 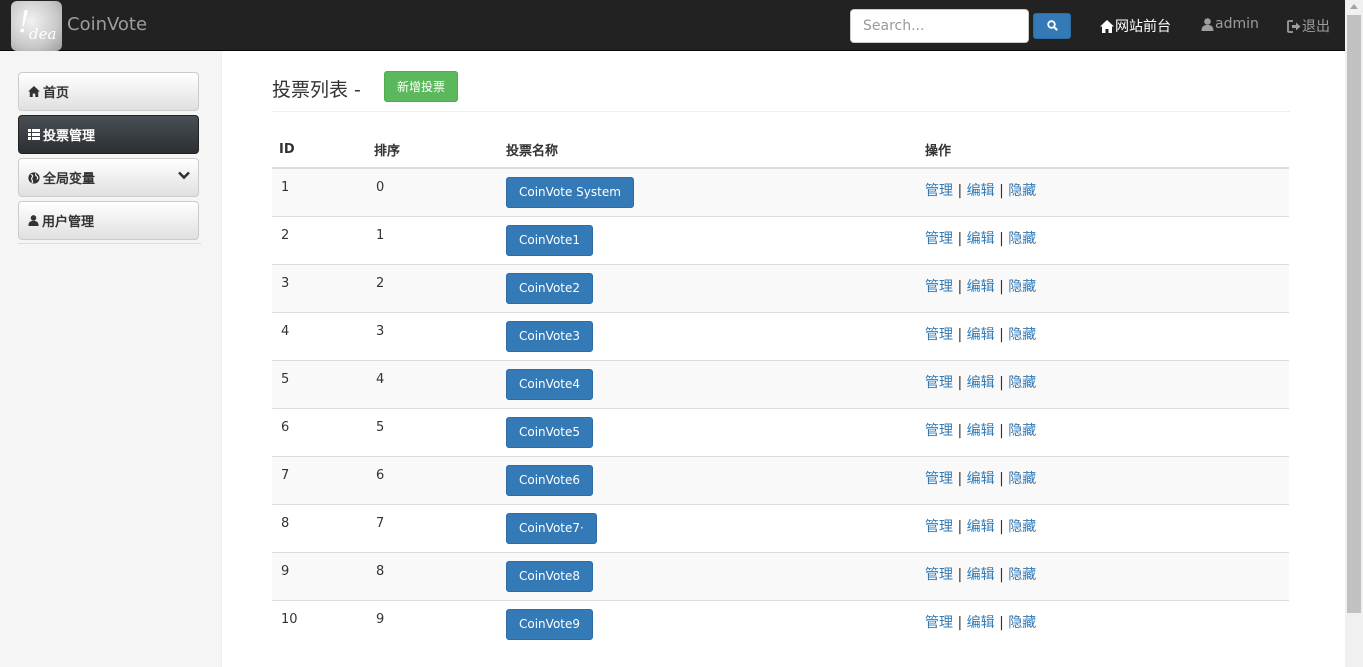 What do you see at coordinates (319, 431) in the screenshot?
I see `cell-id: 6` at bounding box center [319, 431].